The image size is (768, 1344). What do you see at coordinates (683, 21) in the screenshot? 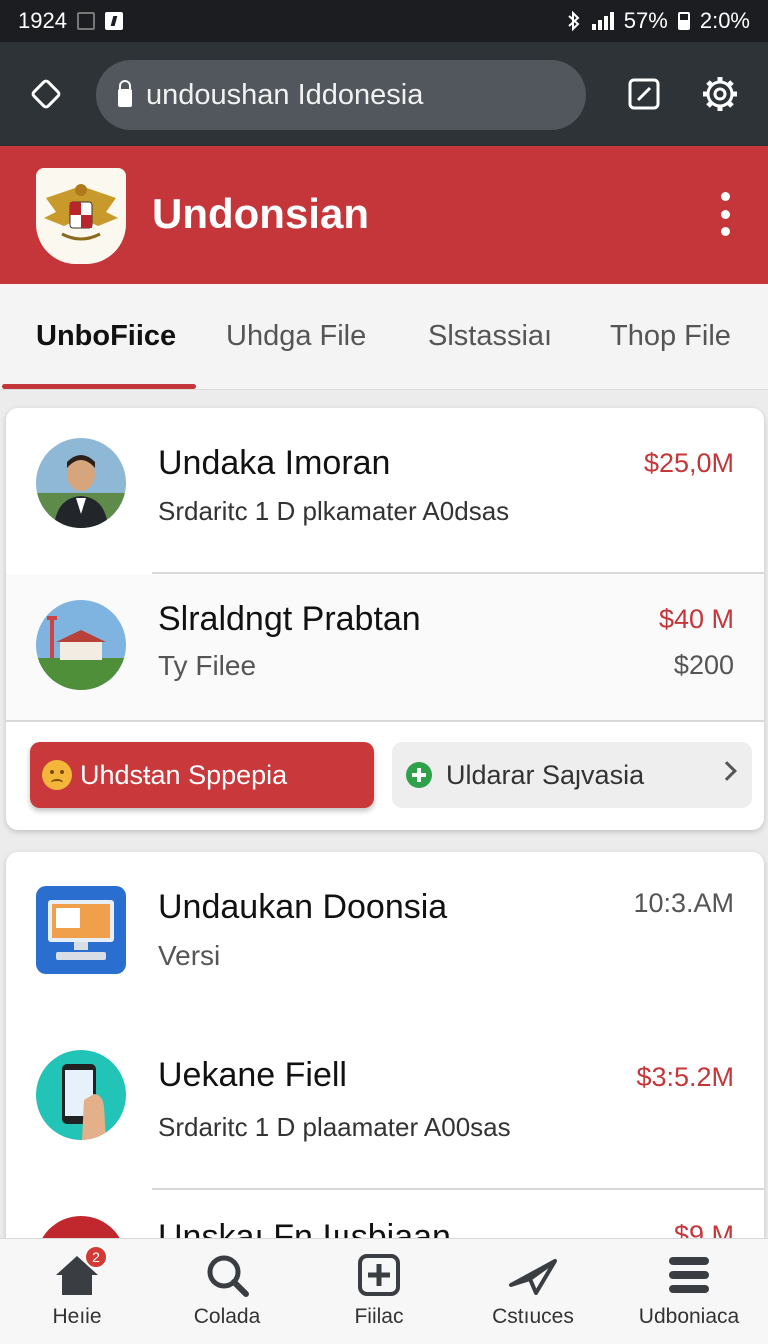
I see `battery-icon` at bounding box center [683, 21].